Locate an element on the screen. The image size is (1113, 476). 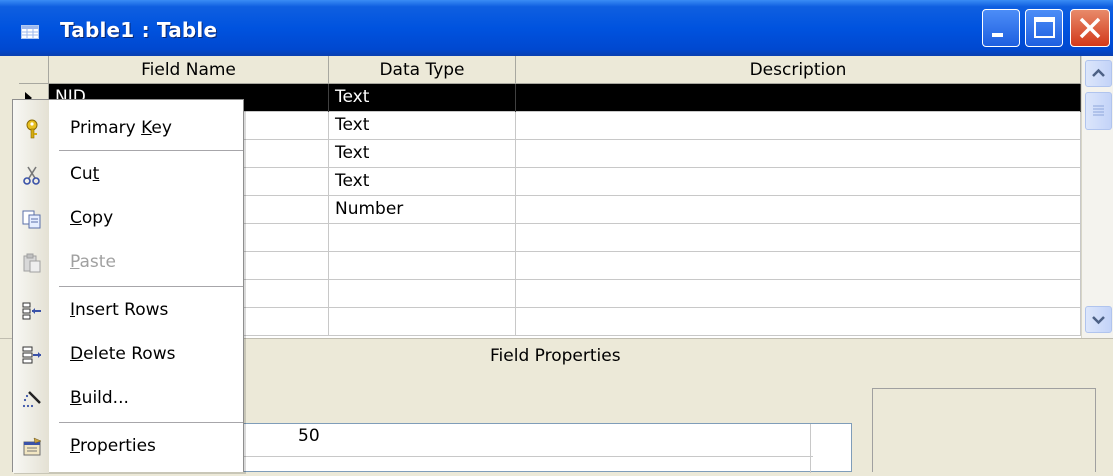
paste-icon is located at coordinates (32, 263).